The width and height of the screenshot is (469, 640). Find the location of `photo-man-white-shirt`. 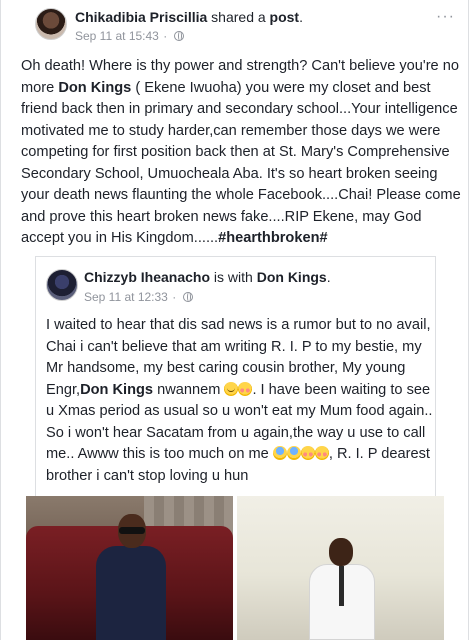

photo-man-white-shirt is located at coordinates (340, 568).